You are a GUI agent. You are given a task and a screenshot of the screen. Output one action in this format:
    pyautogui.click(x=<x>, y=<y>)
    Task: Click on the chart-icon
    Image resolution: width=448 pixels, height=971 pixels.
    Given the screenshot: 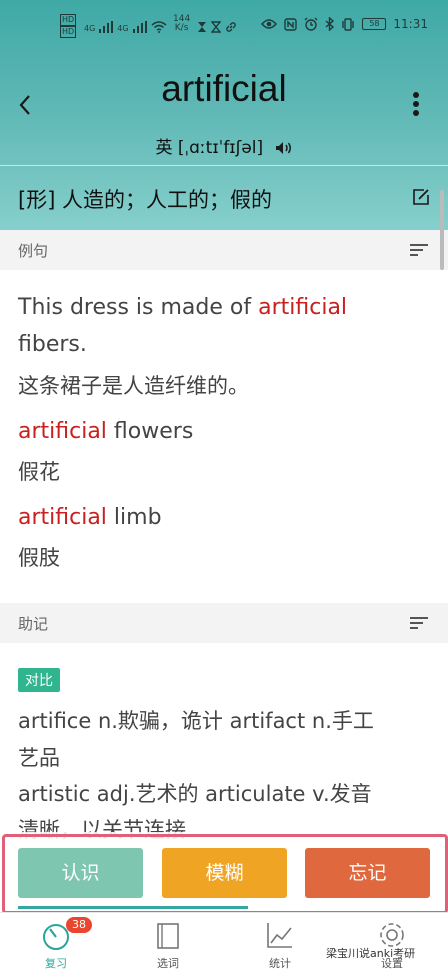 What is the action you would take?
    pyautogui.click(x=279, y=935)
    